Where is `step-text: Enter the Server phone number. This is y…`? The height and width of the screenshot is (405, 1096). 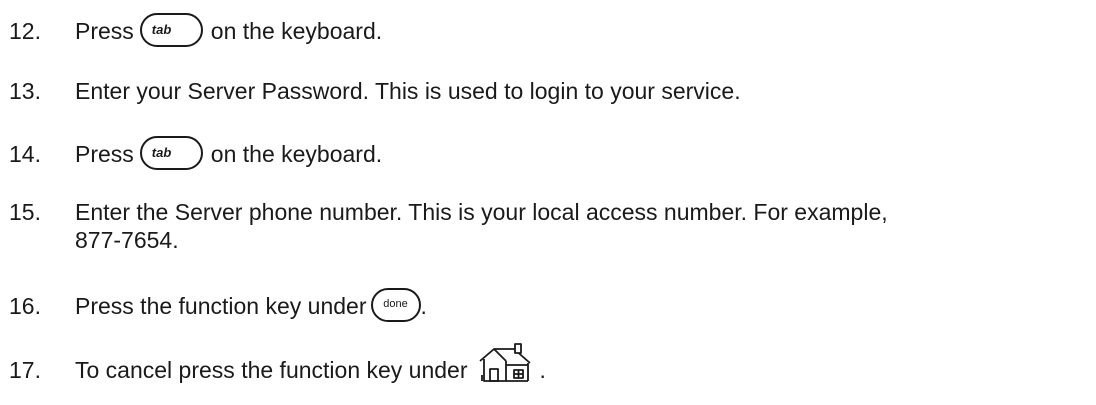 step-text: Enter the Server phone number. This is y… is located at coordinates (481, 212).